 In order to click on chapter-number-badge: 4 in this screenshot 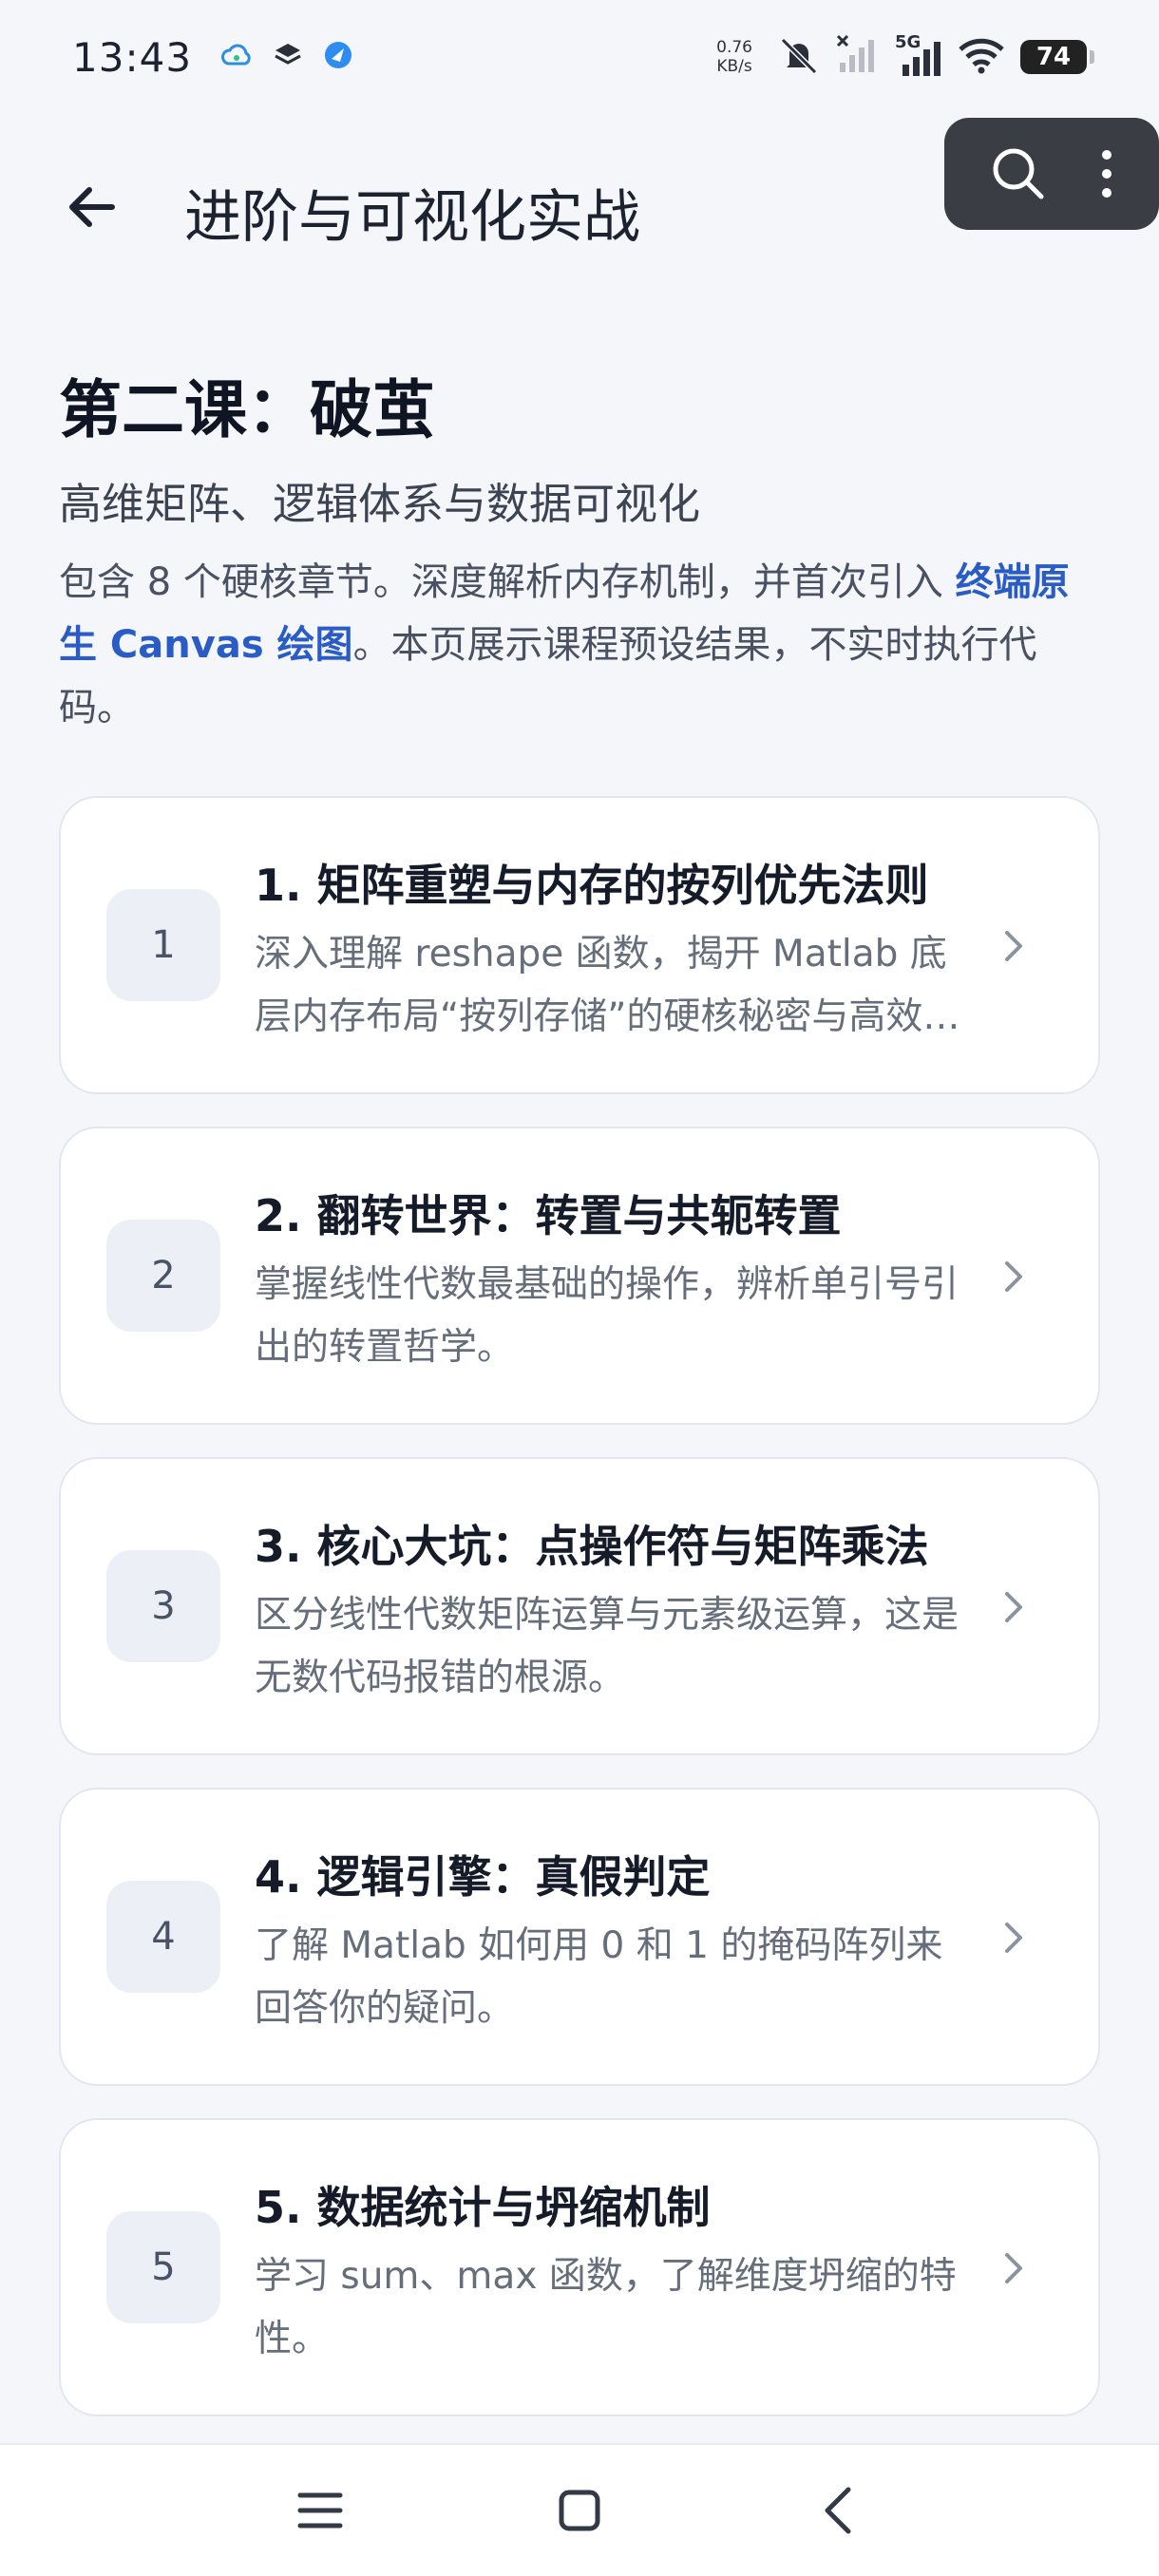, I will do `click(163, 1937)`.